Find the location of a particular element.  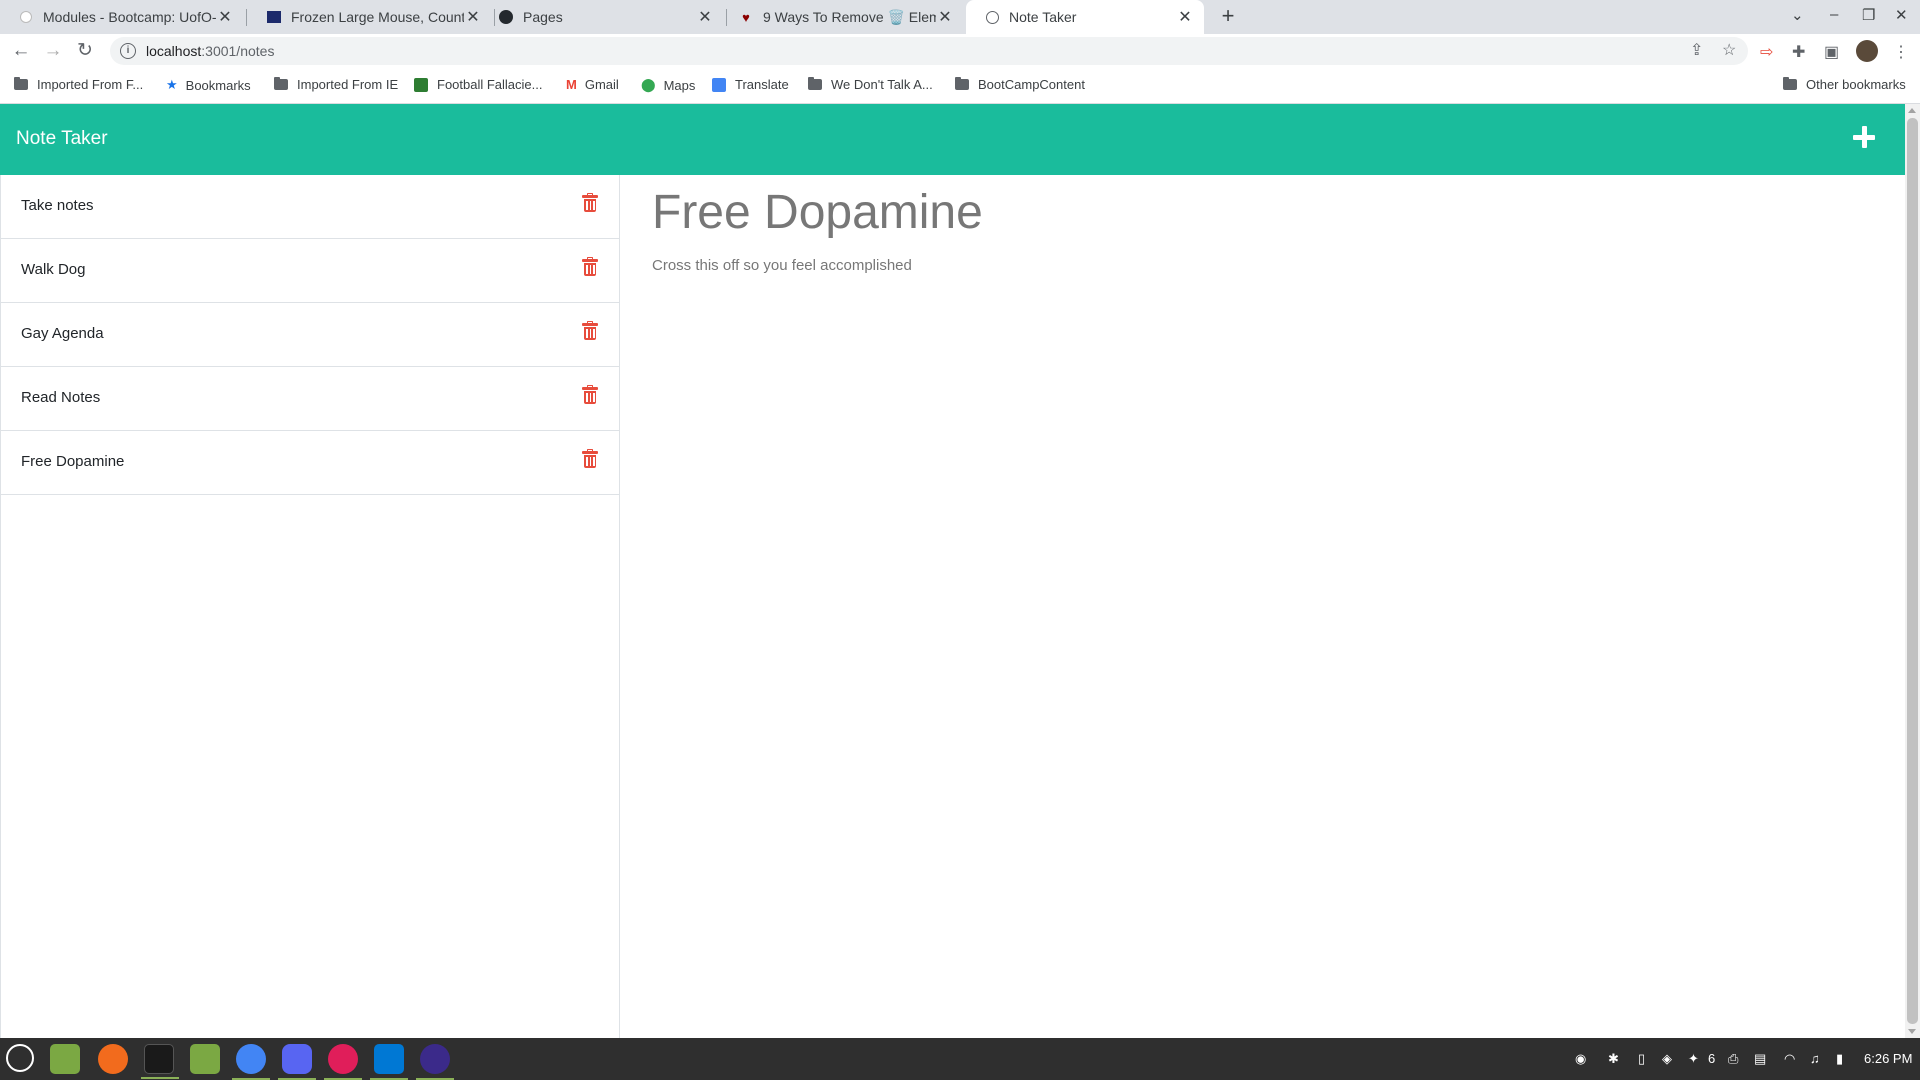

app-navbar: Note Taker is located at coordinates (952, 139).